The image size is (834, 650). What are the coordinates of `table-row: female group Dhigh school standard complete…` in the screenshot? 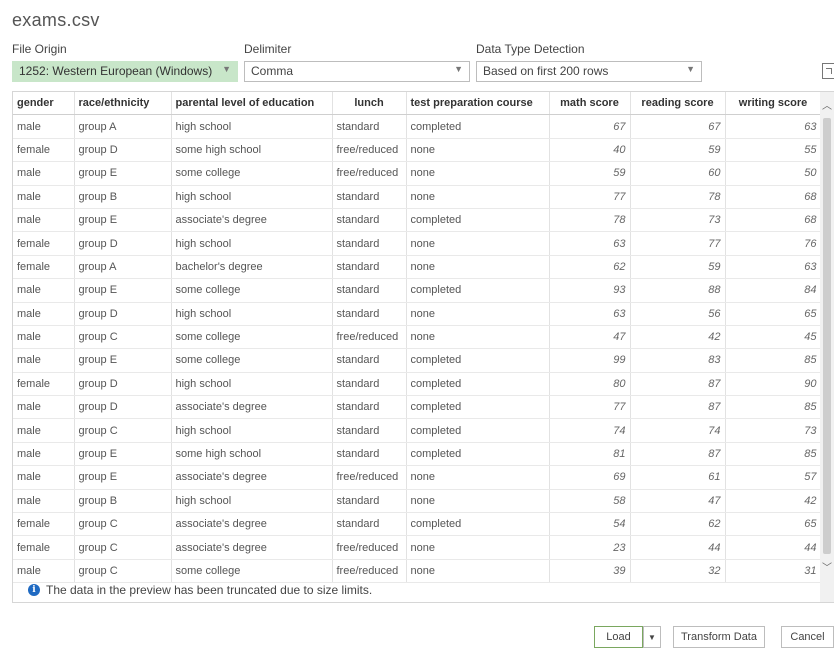 It's located at (417, 384).